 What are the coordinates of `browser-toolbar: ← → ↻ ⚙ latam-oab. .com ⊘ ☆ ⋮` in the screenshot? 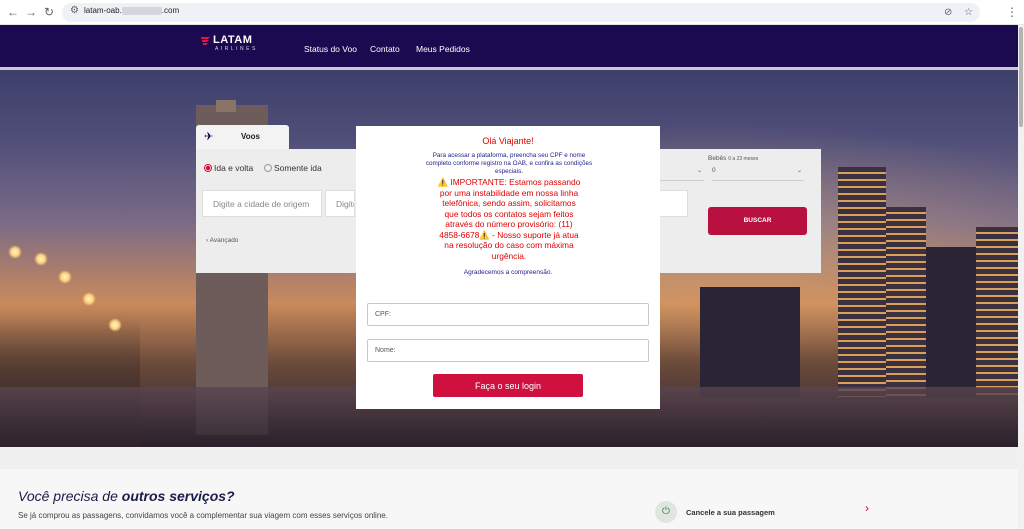 It's located at (512, 12).